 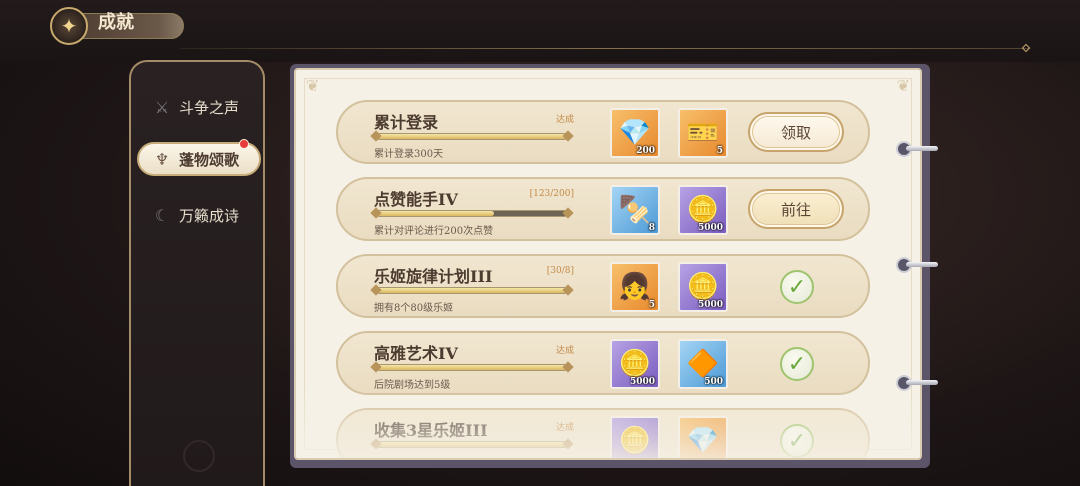 I want to click on emblem-watermark-icon, so click(x=199, y=456).